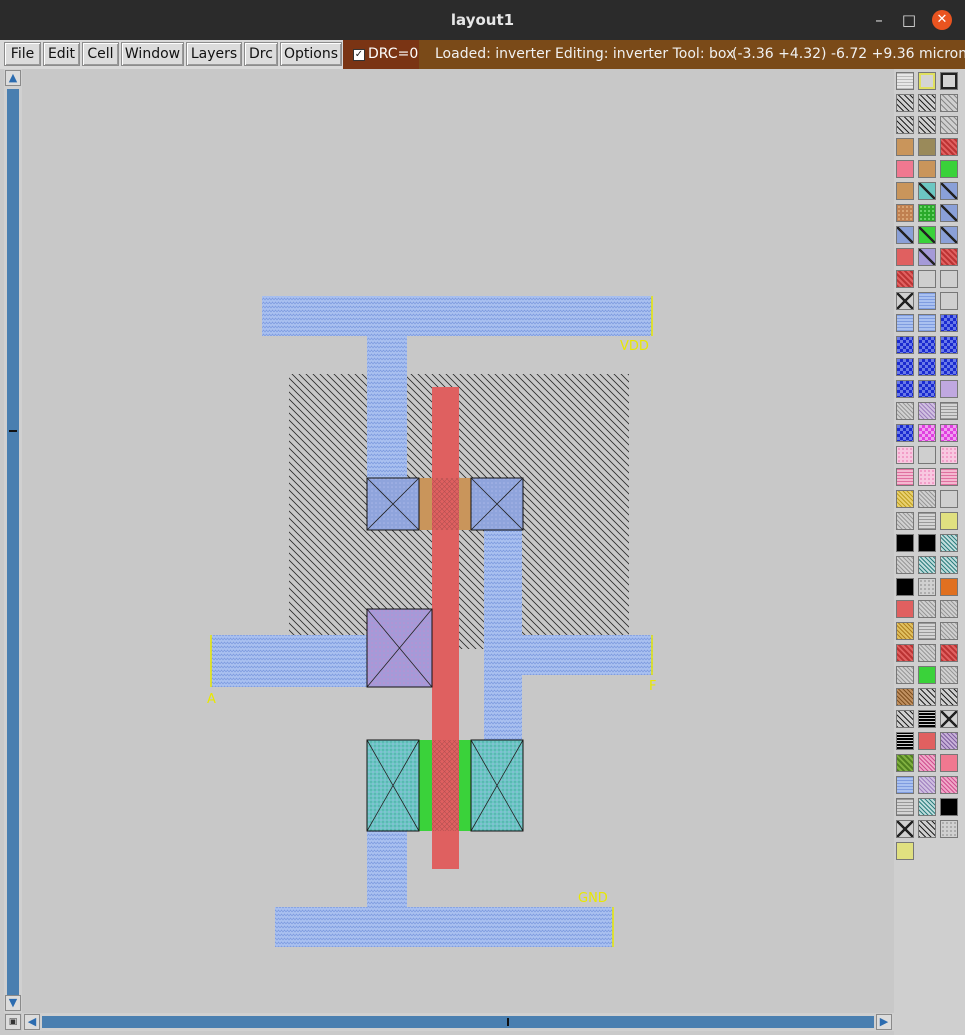  Describe the element at coordinates (949, 389) in the screenshot. I see `layer-swatch-violet-icon` at that location.